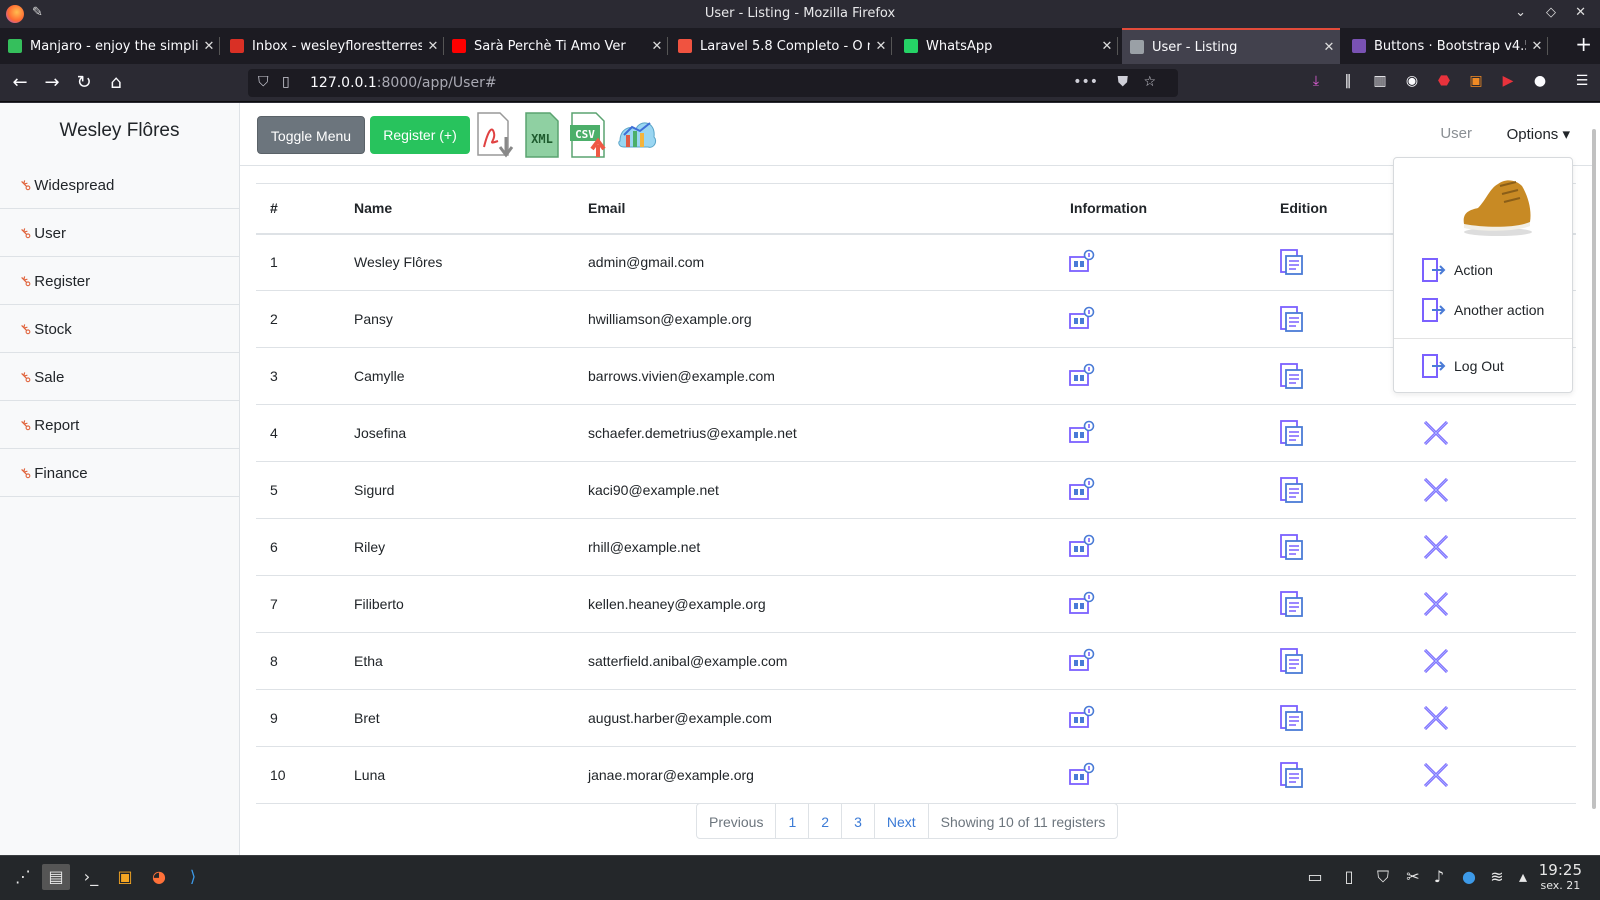 This screenshot has height=900, width=1600. Describe the element at coordinates (1456, 133) in the screenshot. I see `user-link: User` at that location.